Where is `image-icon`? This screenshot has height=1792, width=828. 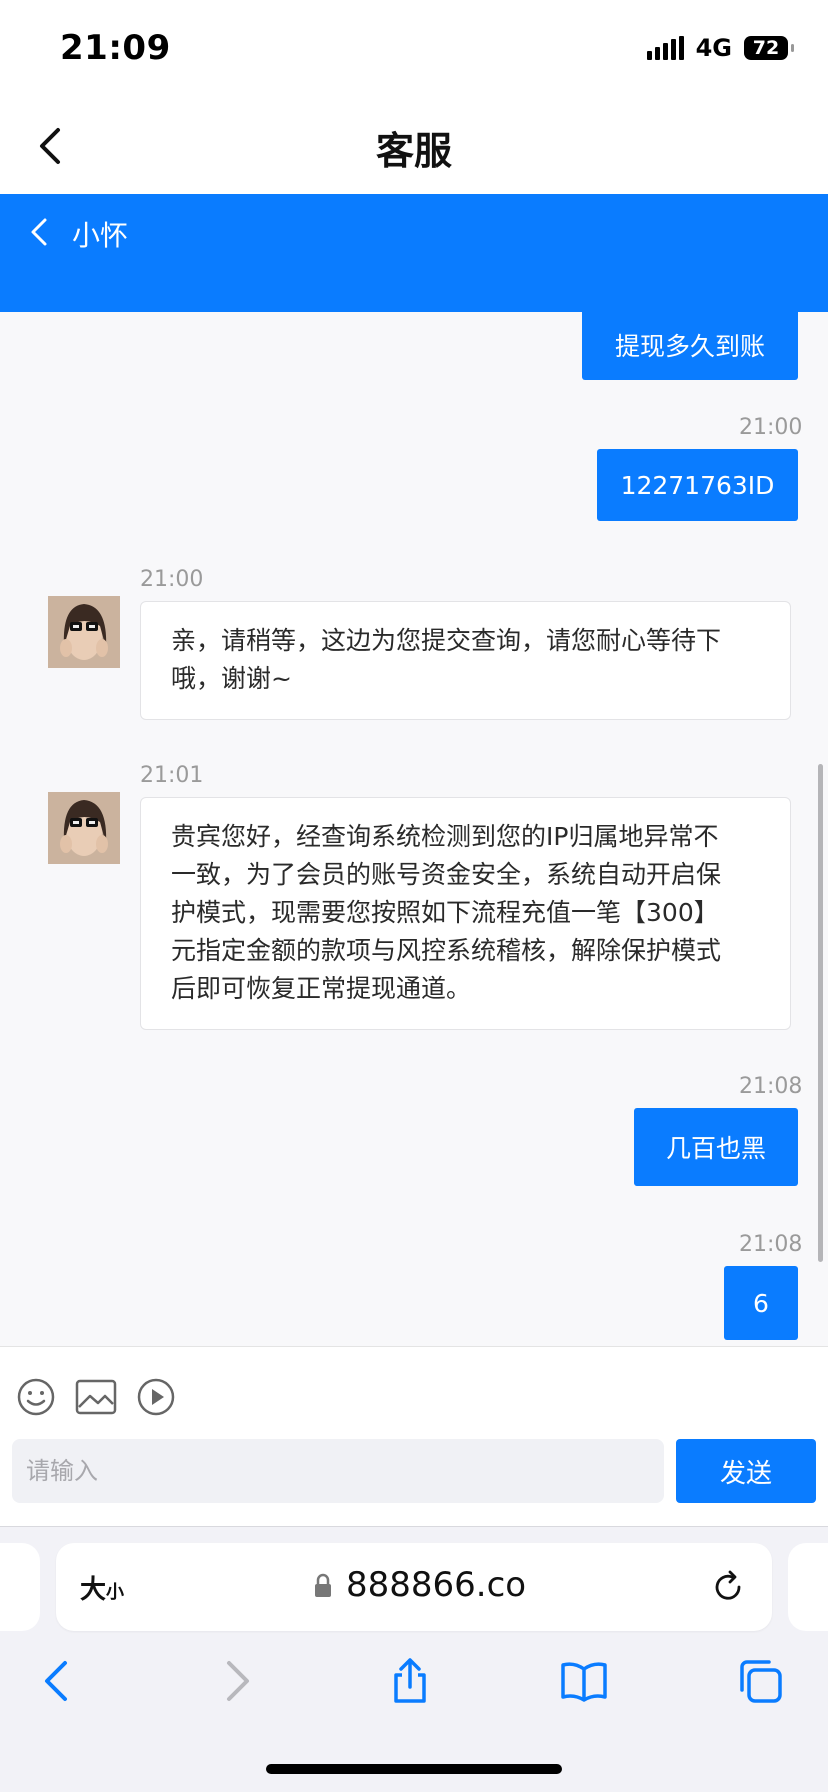 image-icon is located at coordinates (96, 1397).